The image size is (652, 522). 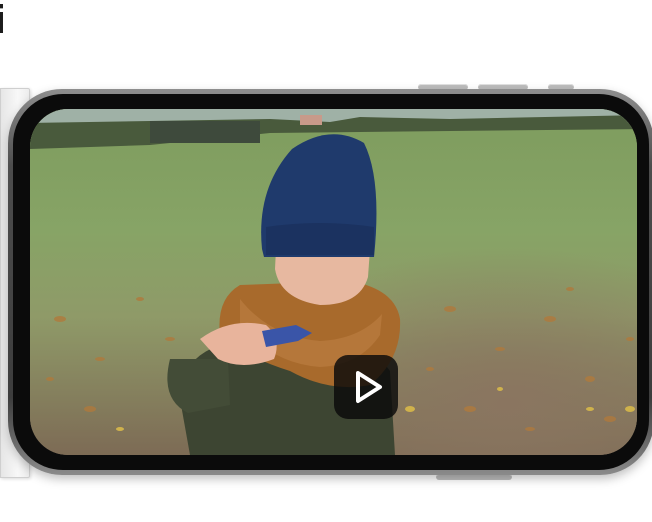 I want to click on play-button, so click(x=366, y=387).